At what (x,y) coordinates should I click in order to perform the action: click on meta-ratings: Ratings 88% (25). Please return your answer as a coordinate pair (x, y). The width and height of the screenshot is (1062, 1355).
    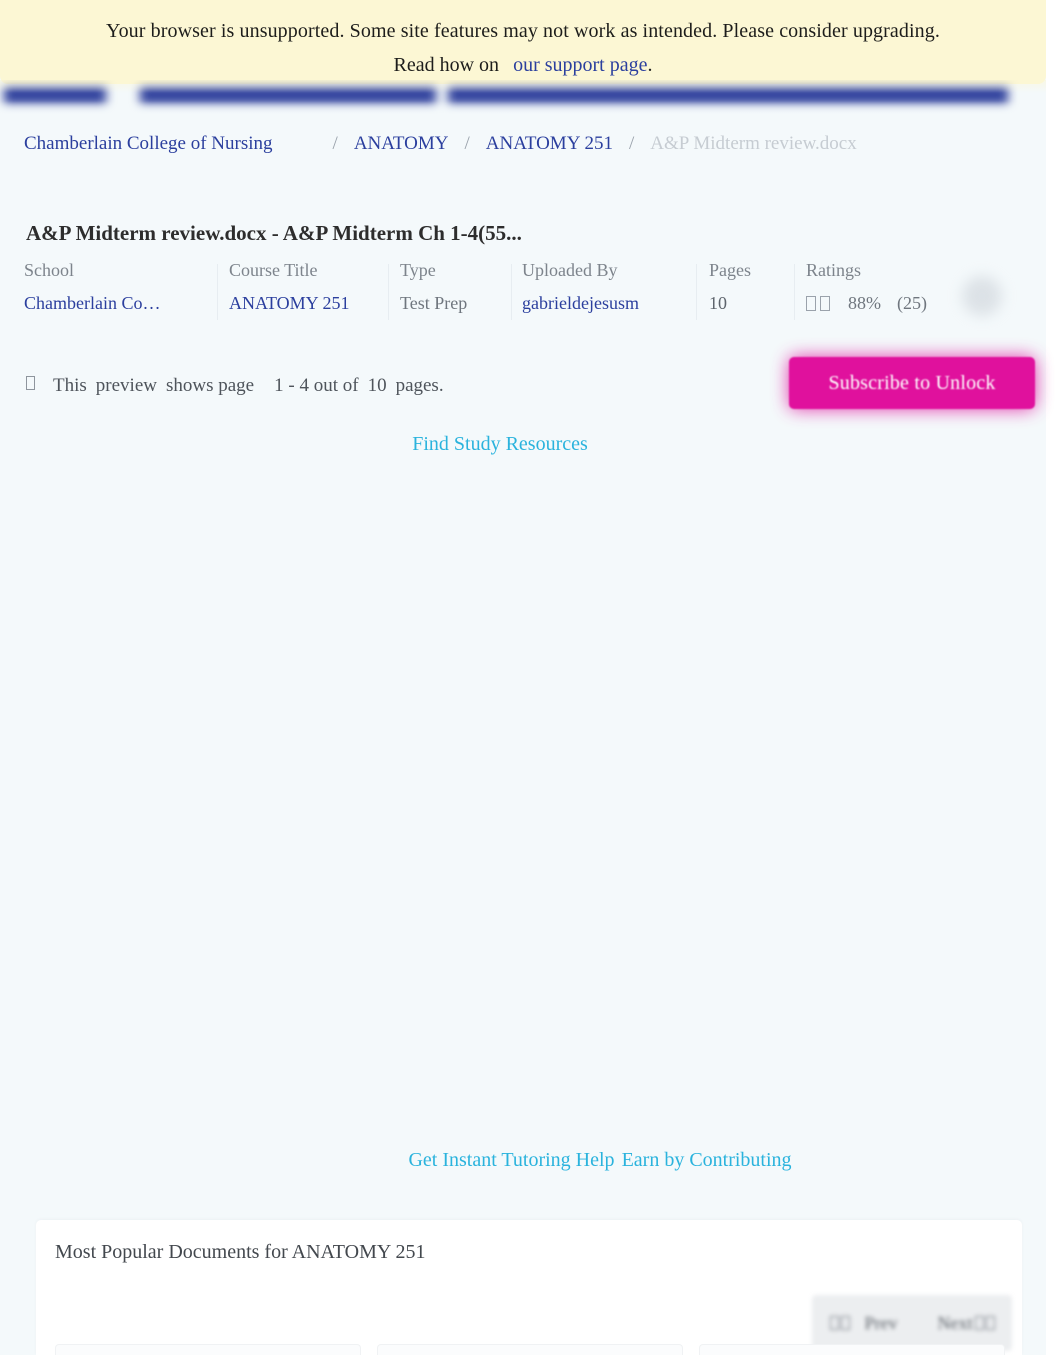
    Looking at the image, I should click on (891, 292).